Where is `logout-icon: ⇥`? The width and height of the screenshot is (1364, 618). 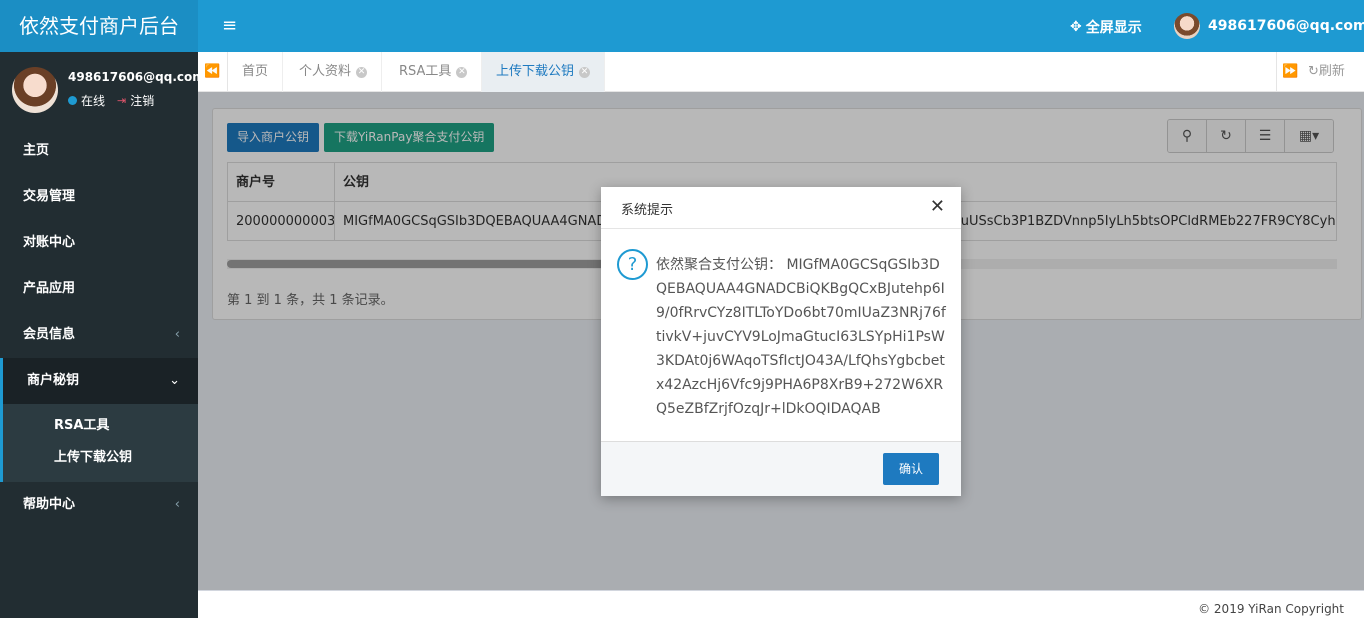 logout-icon: ⇥ is located at coordinates (121, 100).